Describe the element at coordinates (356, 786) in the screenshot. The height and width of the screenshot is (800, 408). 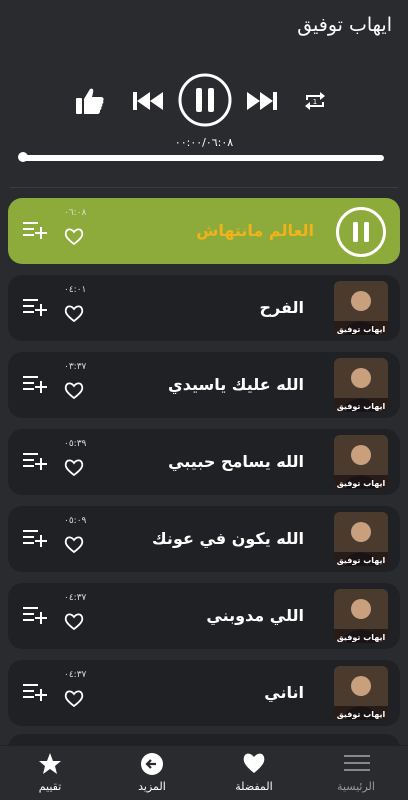
I see `nav-home-label: الرئيسية` at that location.